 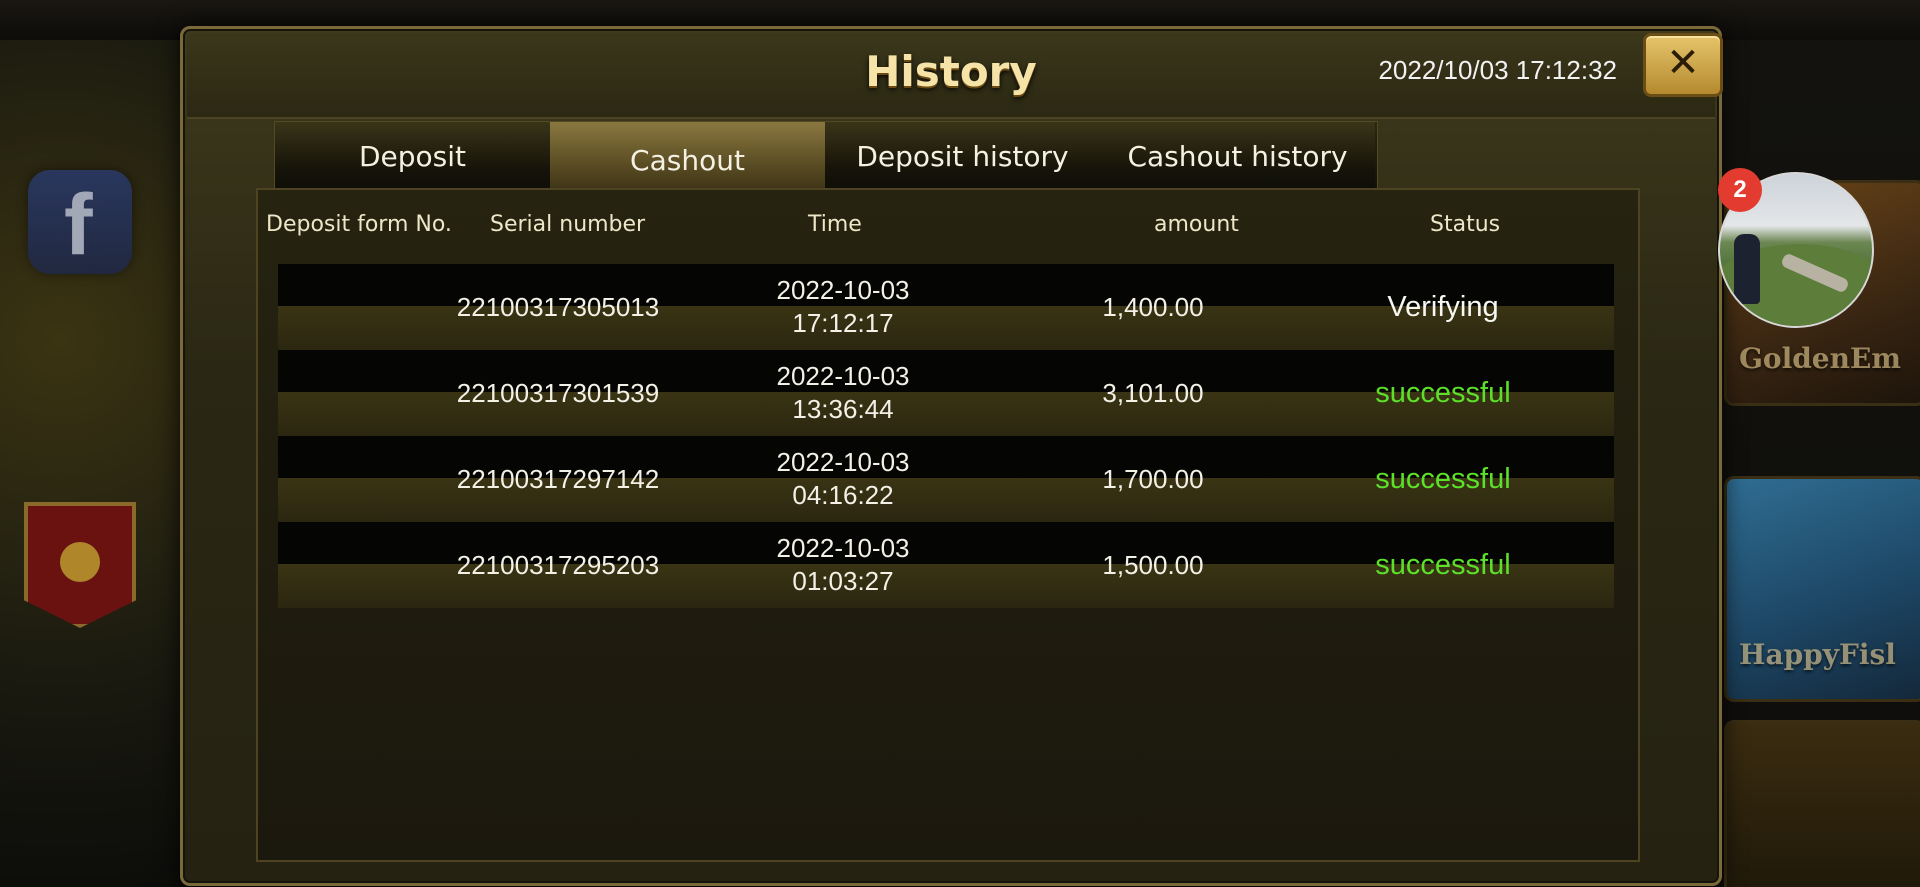 What do you see at coordinates (90, 463) in the screenshot?
I see `left-panel: f` at bounding box center [90, 463].